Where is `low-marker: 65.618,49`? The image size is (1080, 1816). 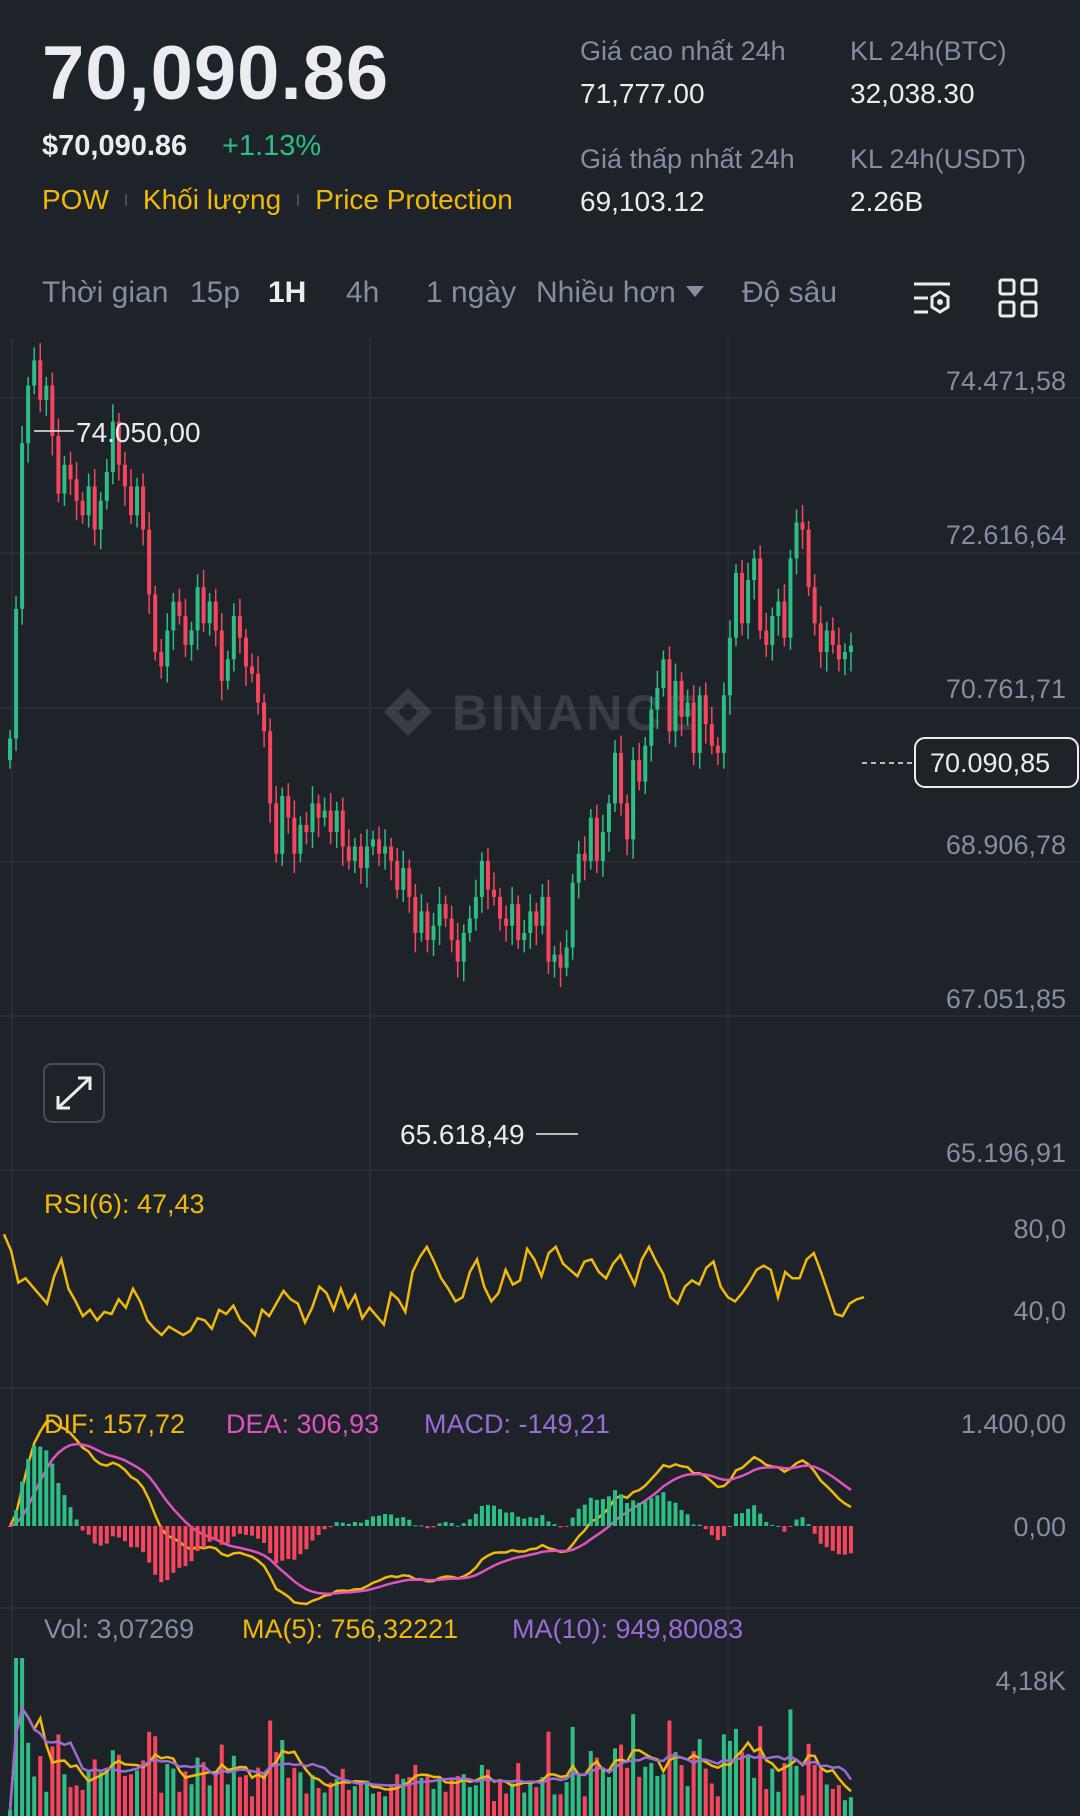
low-marker: 65.618,49 is located at coordinates (462, 1134).